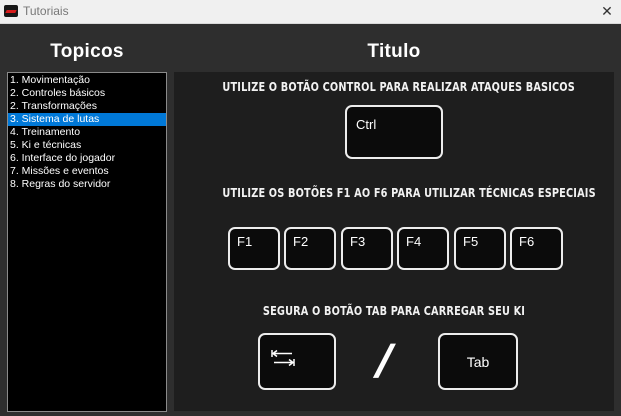 Image resolution: width=621 pixels, height=416 pixels. Describe the element at coordinates (471, 241) in the screenshot. I see `f5-key-label: F5` at that location.